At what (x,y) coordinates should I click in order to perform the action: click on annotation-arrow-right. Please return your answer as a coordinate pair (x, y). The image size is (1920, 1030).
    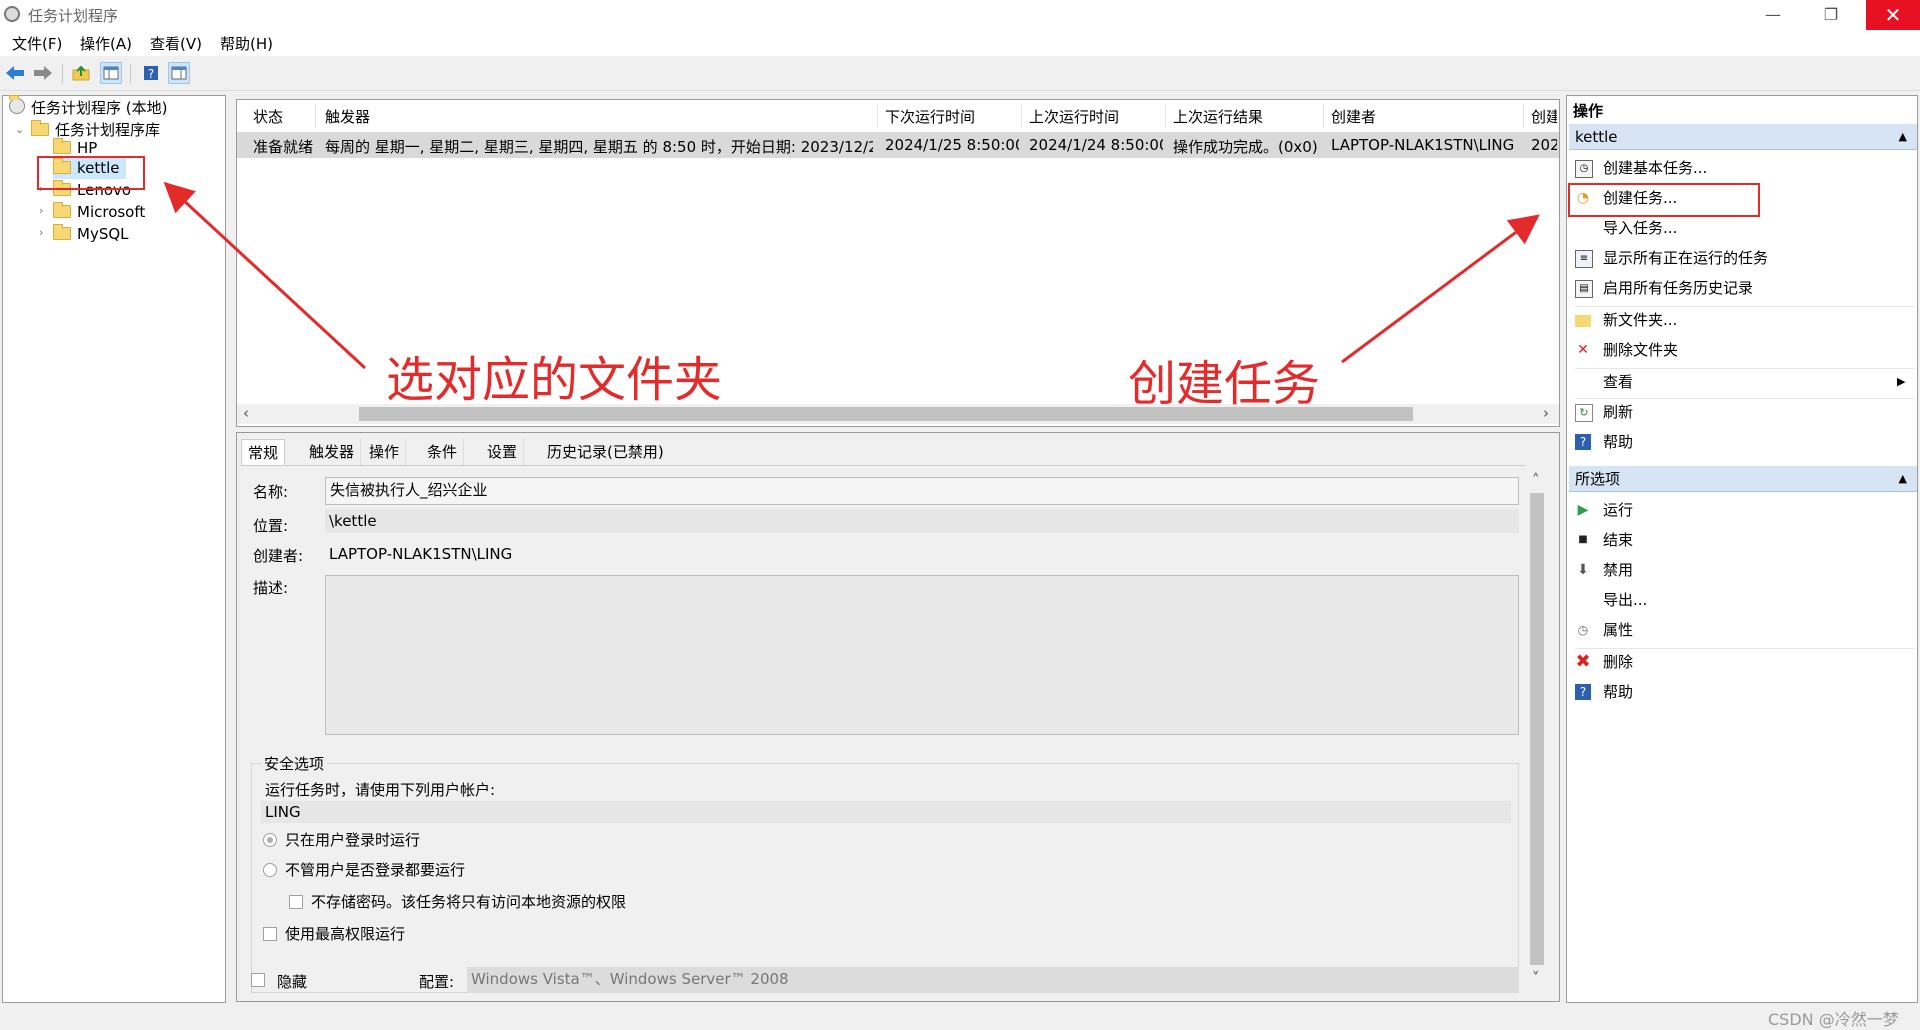
    Looking at the image, I should click on (1440, 289).